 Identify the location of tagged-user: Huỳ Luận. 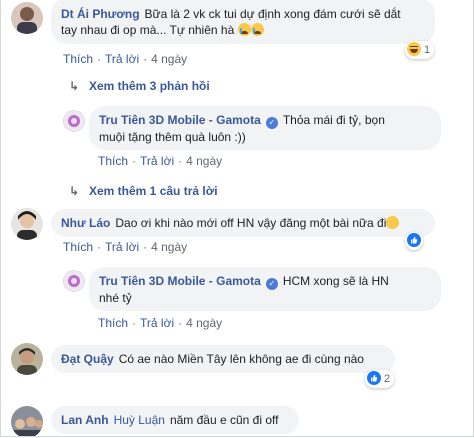
(139, 420).